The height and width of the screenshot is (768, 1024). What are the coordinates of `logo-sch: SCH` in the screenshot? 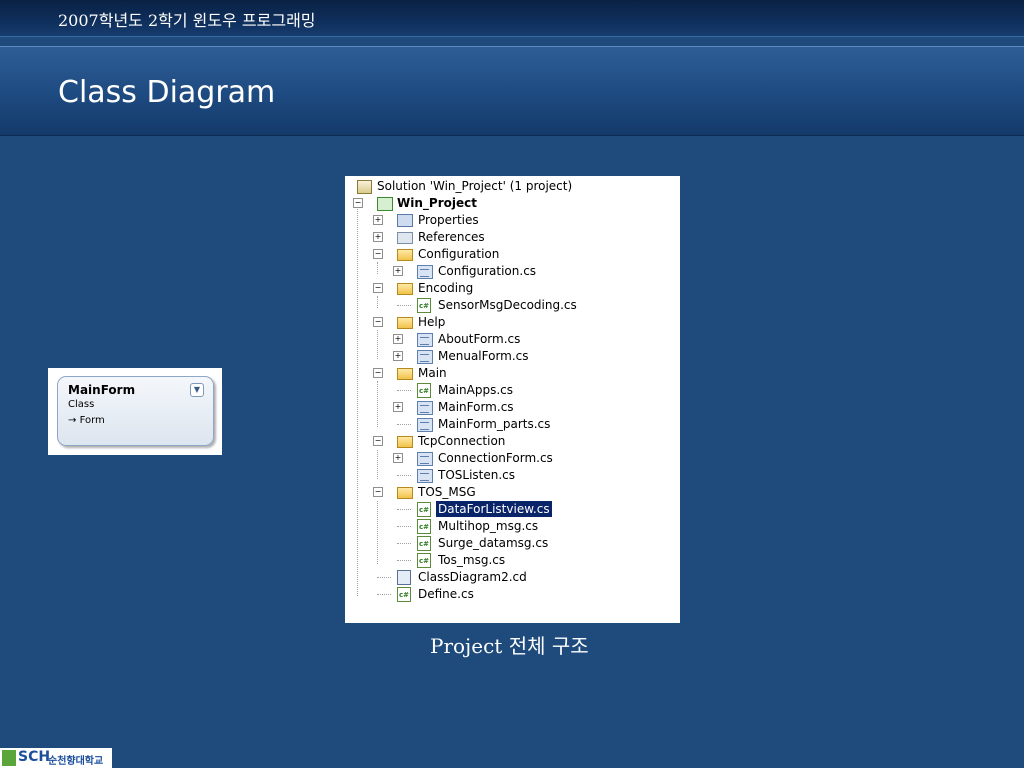 It's located at (34, 757).